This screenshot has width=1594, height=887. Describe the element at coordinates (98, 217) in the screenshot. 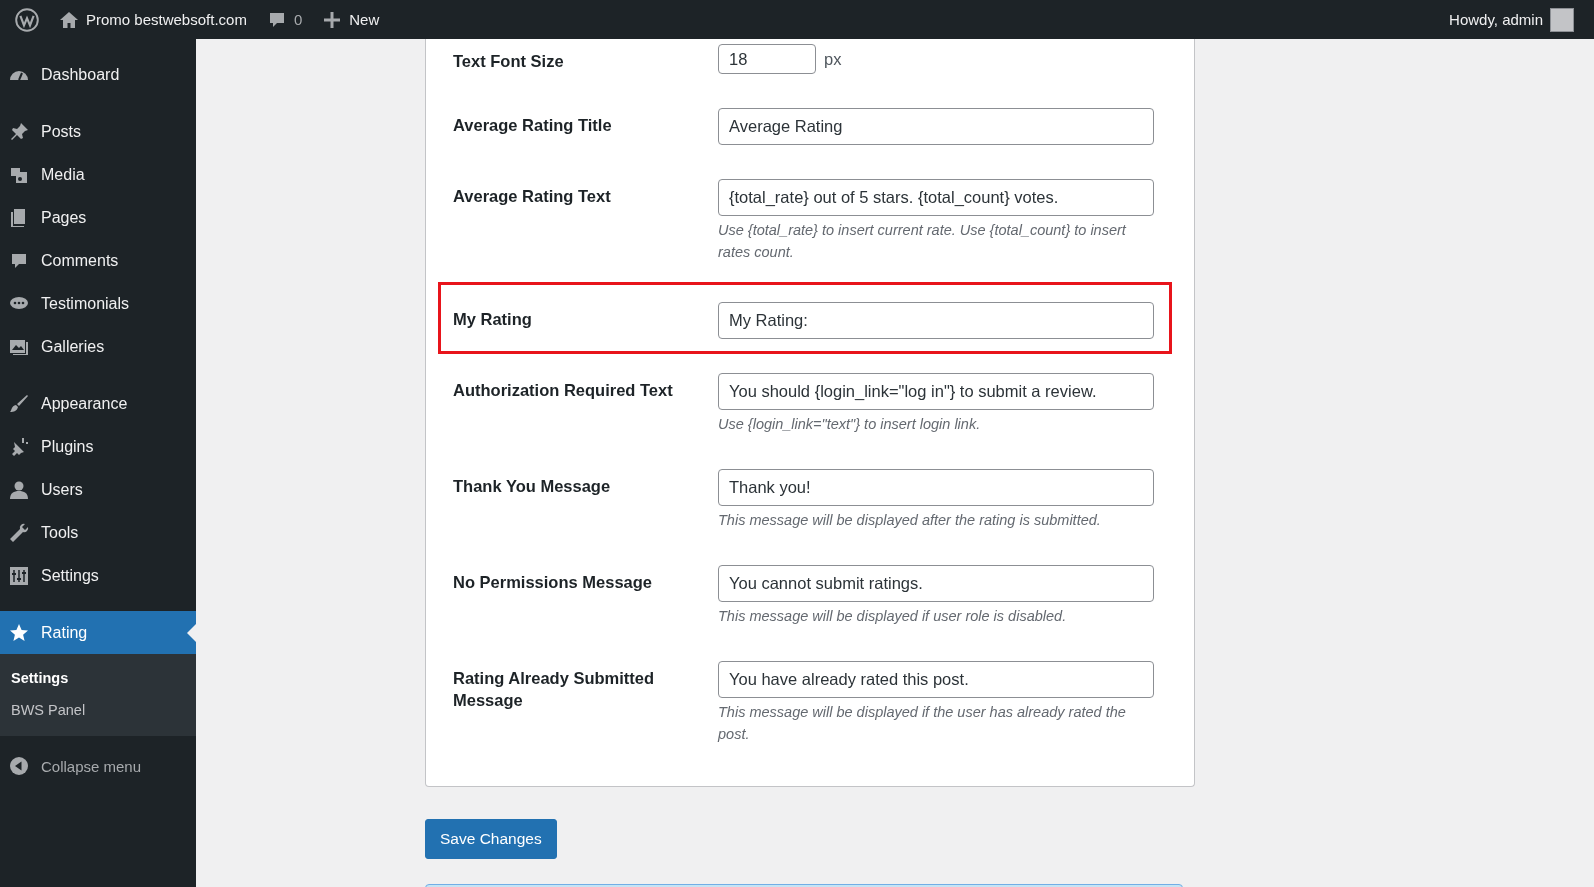

I see `sidebar-item: Pages` at that location.